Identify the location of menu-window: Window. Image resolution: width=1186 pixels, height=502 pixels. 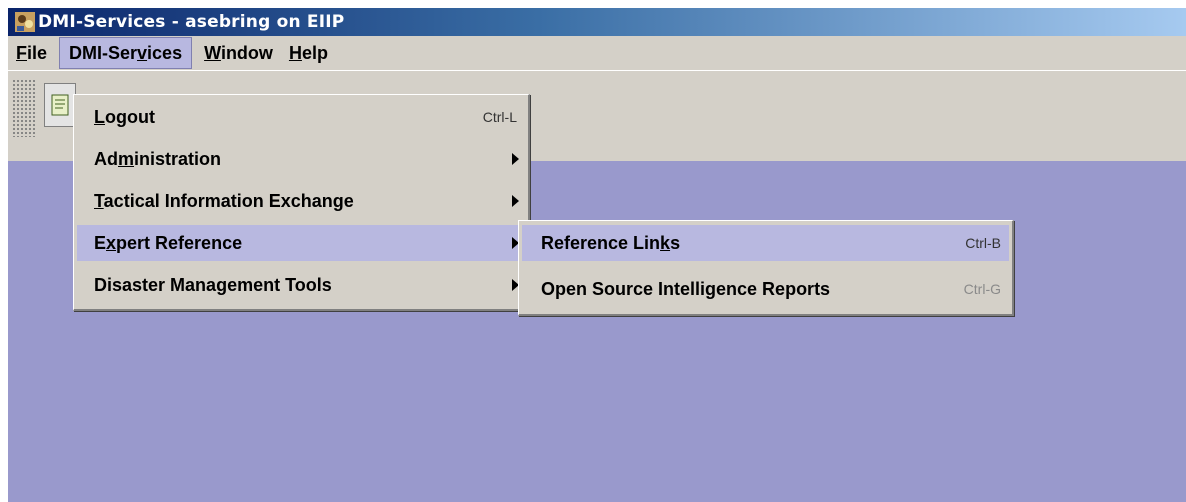
(238, 53).